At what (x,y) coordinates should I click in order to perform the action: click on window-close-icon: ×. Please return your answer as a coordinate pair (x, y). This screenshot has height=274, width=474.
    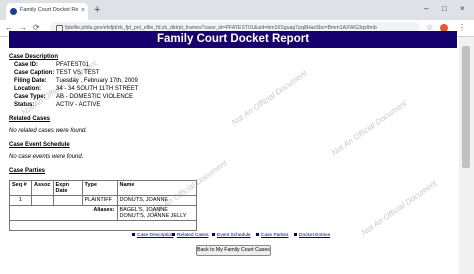
    Looking at the image, I should click on (462, 9).